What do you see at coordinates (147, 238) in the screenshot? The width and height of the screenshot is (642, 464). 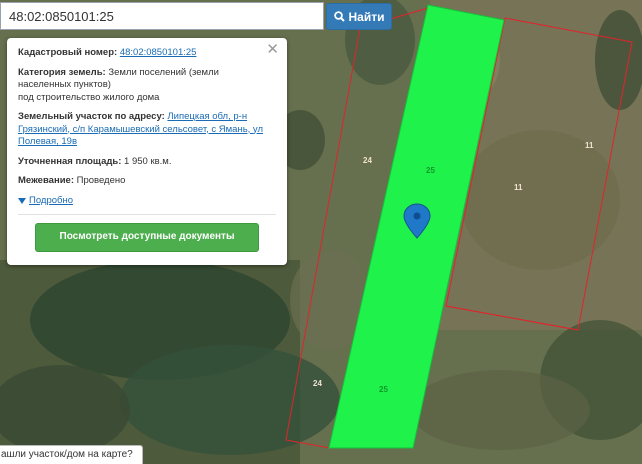 I see `view-documents-button: Посмотреть доступные документы` at bounding box center [147, 238].